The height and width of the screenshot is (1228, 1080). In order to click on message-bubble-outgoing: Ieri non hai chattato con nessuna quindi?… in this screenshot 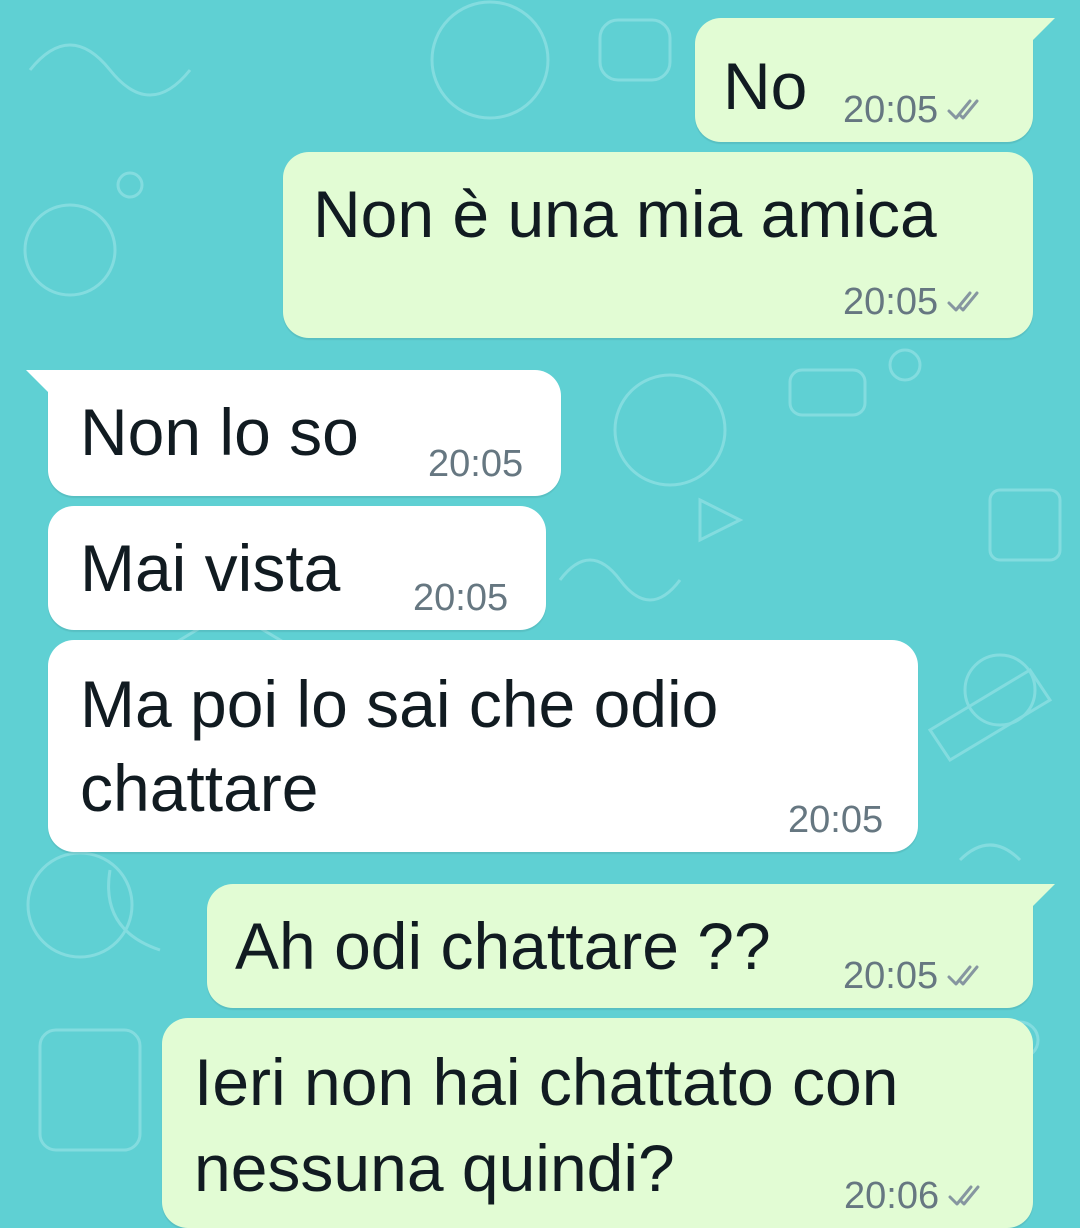, I will do `click(597, 1123)`.